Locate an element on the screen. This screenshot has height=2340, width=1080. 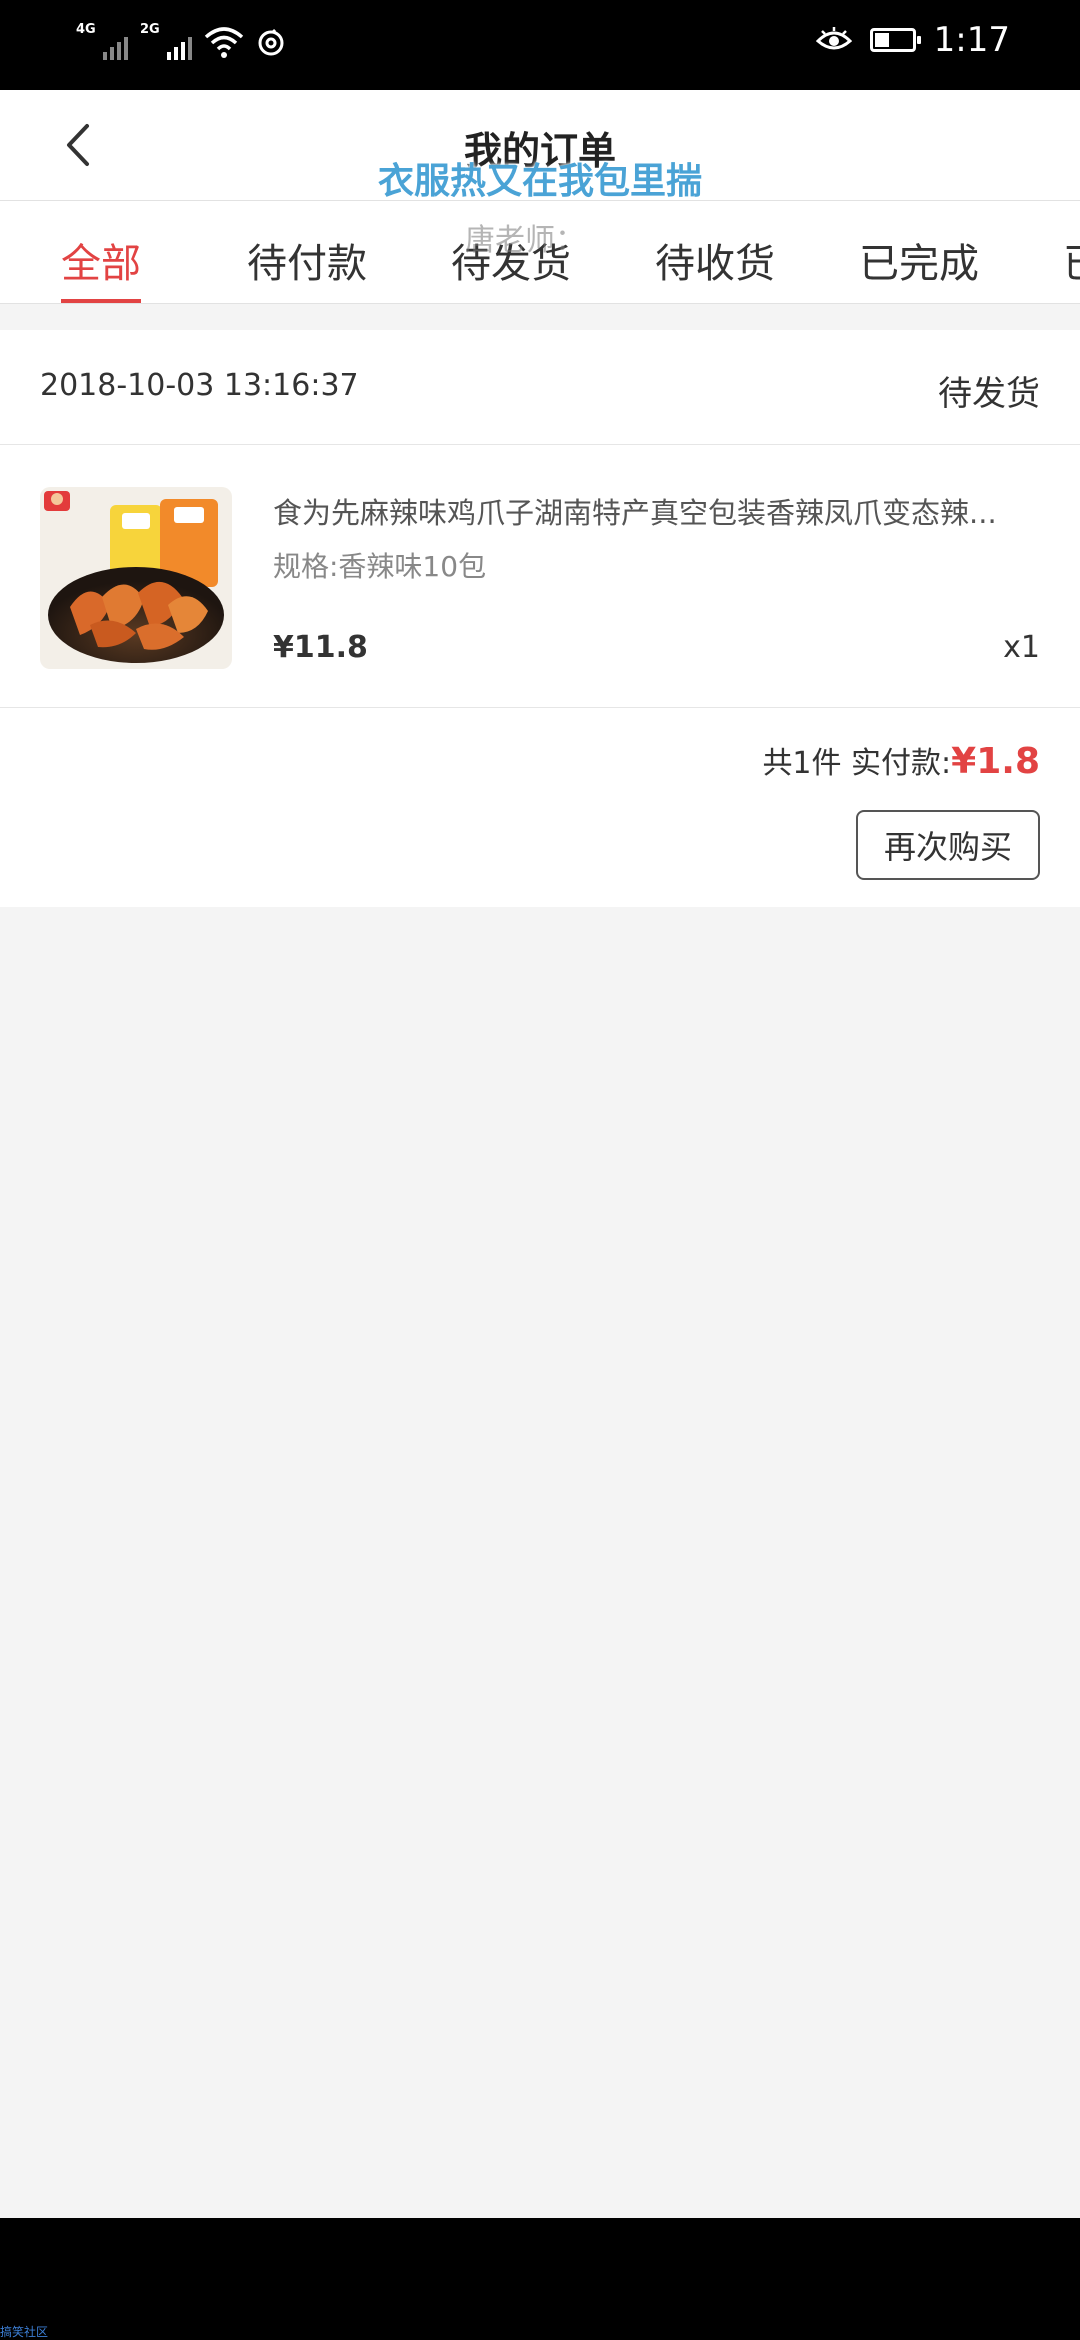
cell-signal-1-icon: 4G is located at coordinates (102, 42).